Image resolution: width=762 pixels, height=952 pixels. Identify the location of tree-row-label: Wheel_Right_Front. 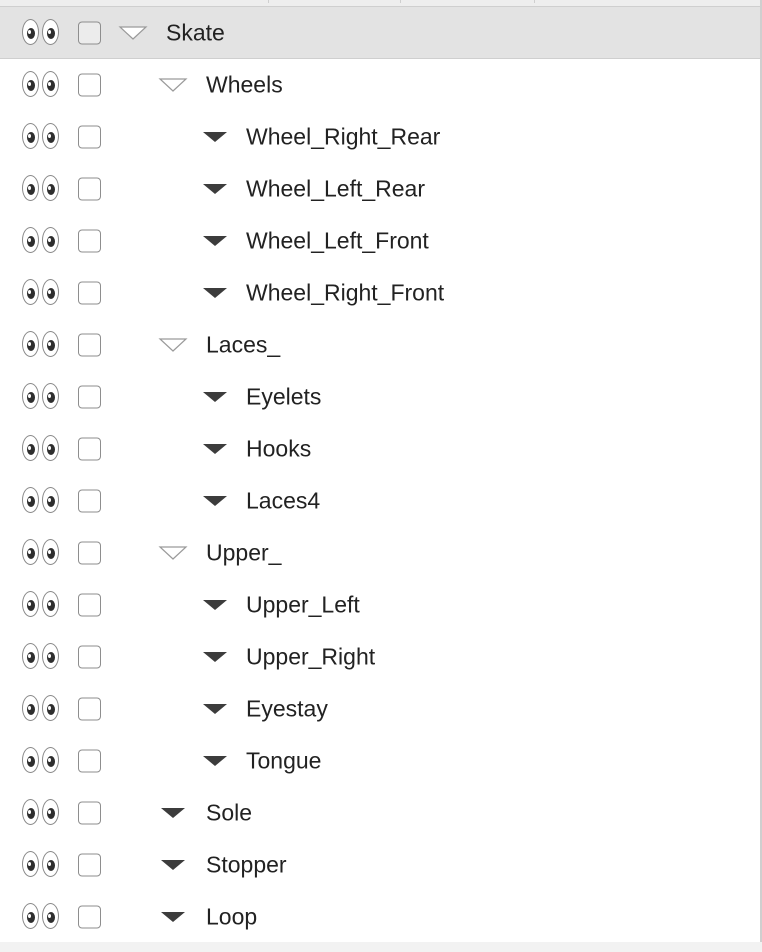
(345, 292).